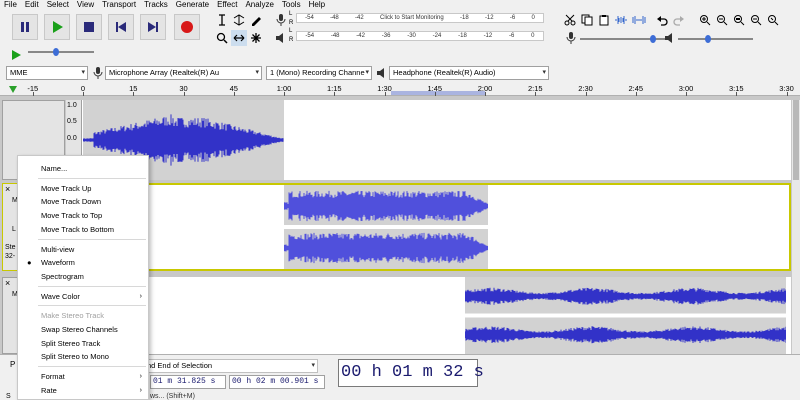  I want to click on menu-file: File, so click(10, 5).